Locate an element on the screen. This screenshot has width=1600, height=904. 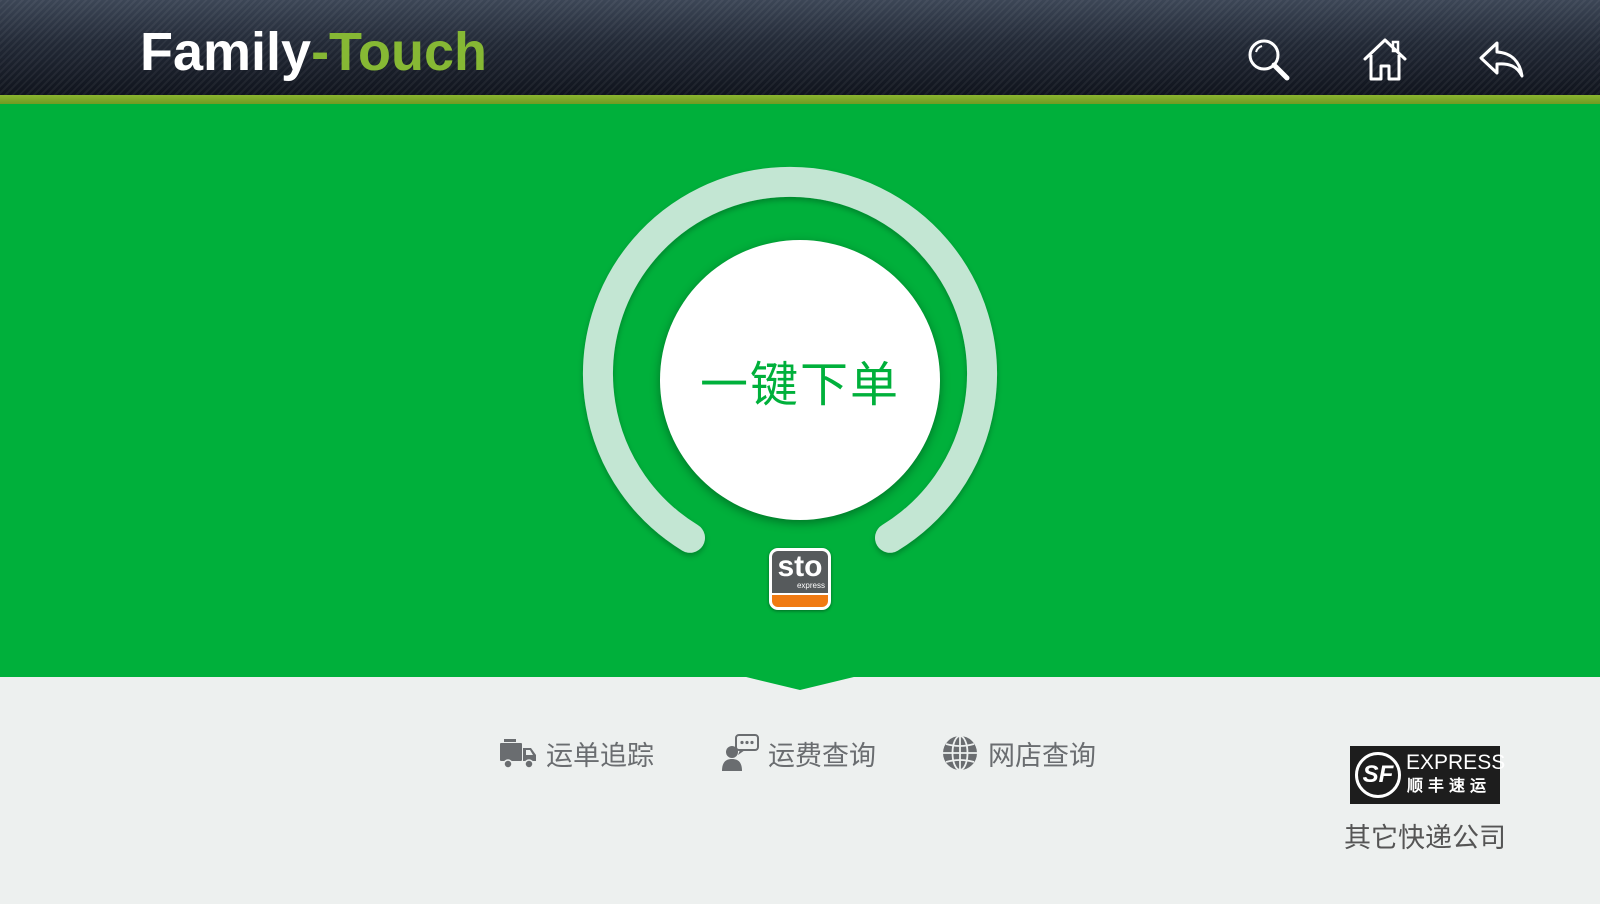
sf-logo-mark: SF is located at coordinates (1378, 775).